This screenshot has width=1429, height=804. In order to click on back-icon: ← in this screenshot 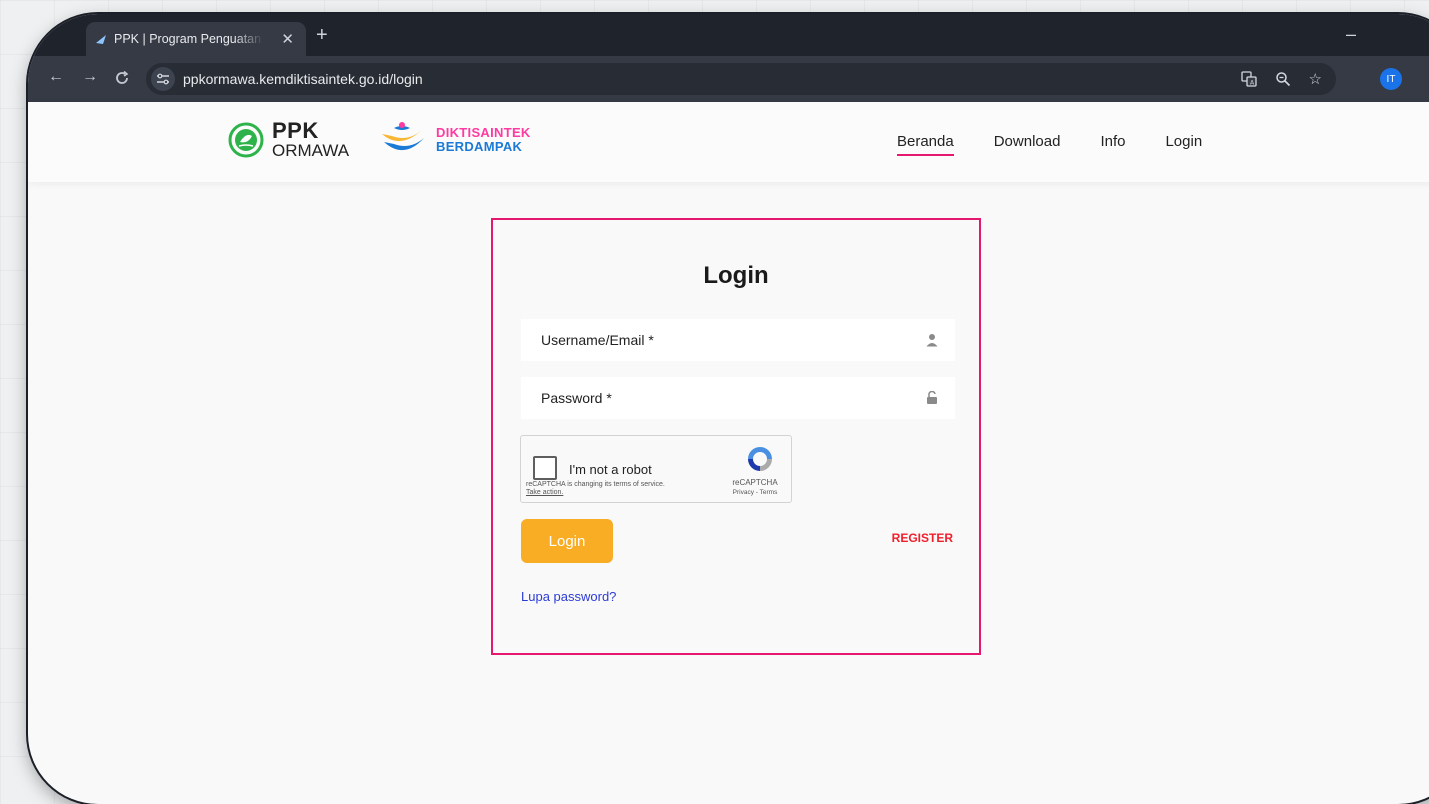, I will do `click(56, 77)`.